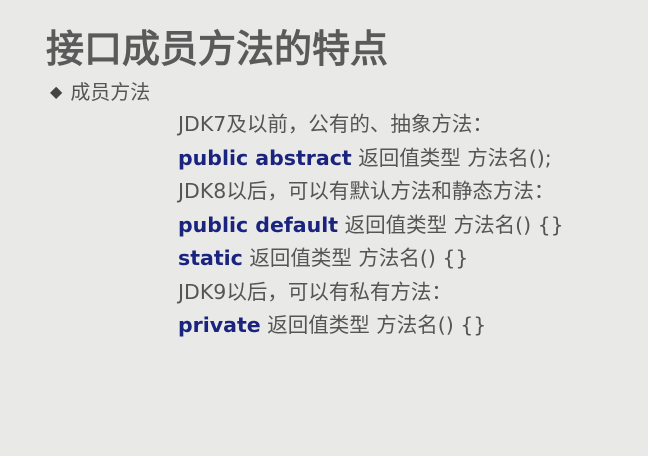 The image size is (648, 456). I want to click on keyword-private: private, so click(219, 325).